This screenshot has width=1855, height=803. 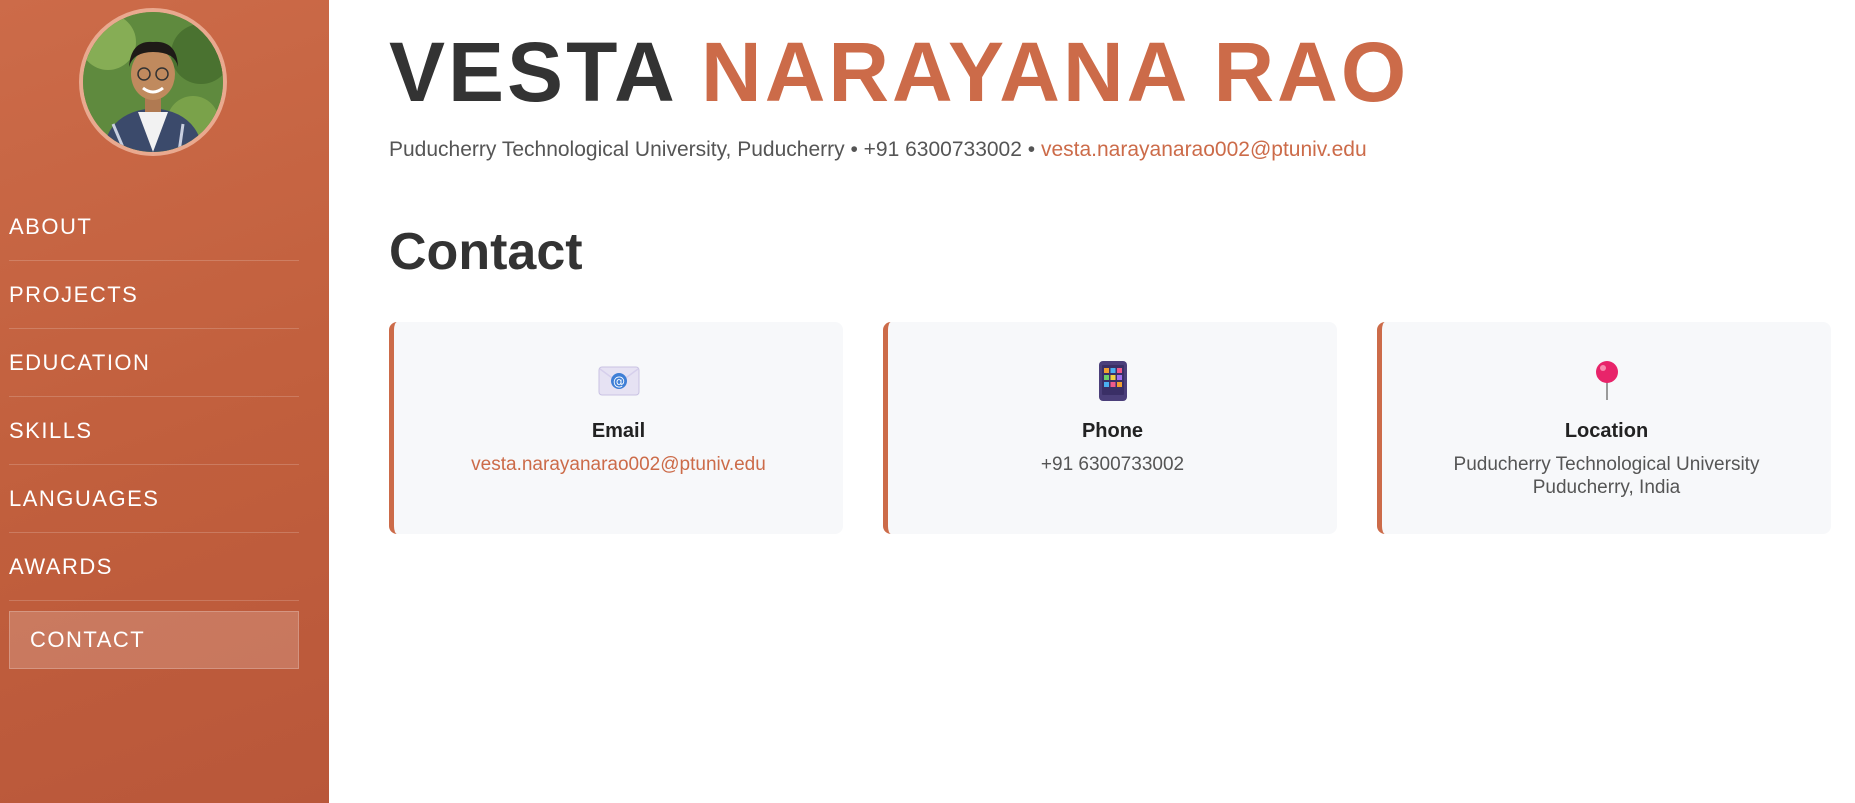 What do you see at coordinates (532, 72) in the screenshot?
I see `first-name: VESTA` at bounding box center [532, 72].